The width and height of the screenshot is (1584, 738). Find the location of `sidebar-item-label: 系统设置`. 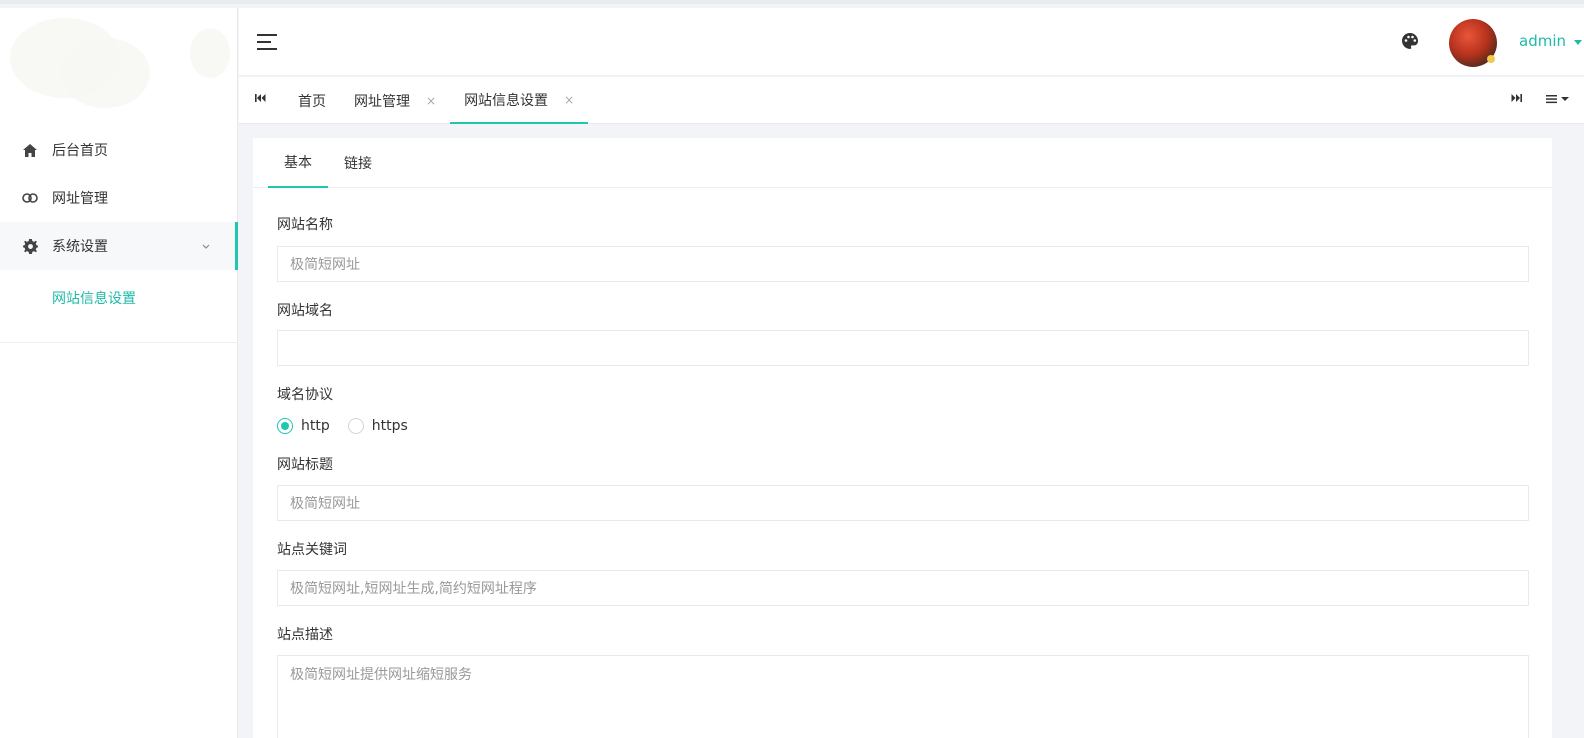

sidebar-item-label: 系统设置 is located at coordinates (80, 247).